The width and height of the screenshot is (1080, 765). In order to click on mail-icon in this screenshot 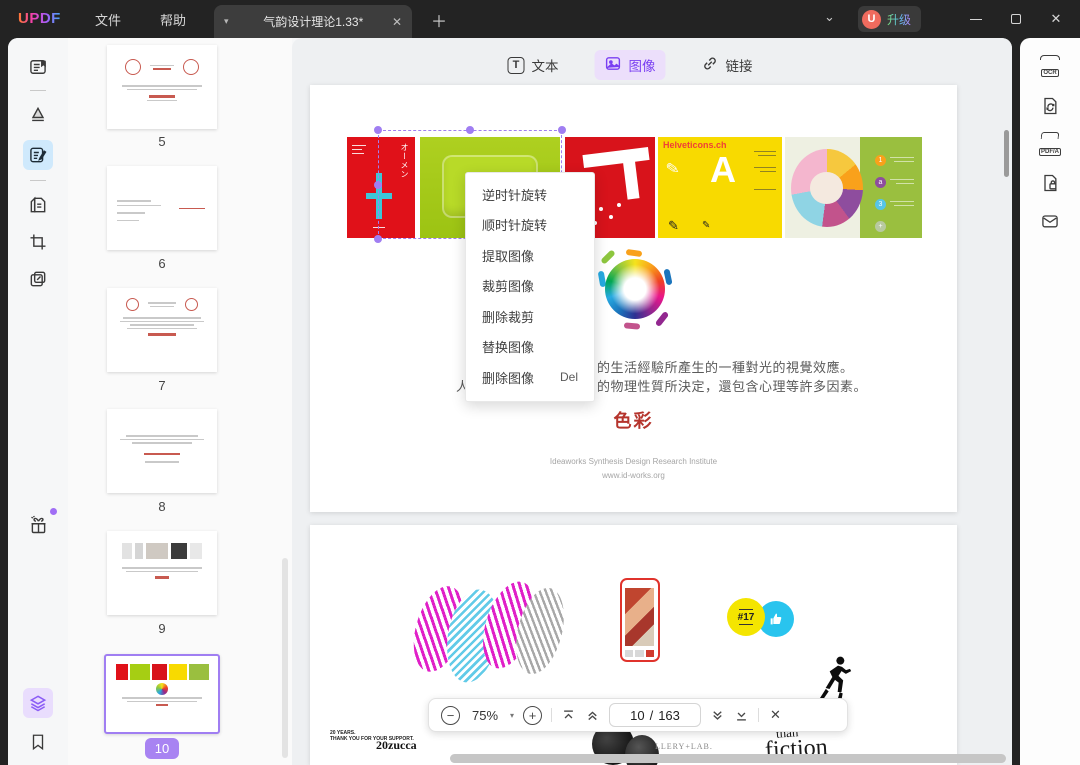, I will do `click(1050, 221)`.